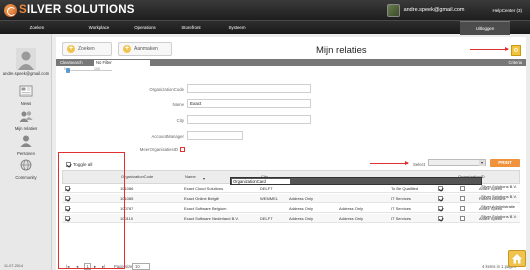  I want to click on cell-city: WEMMEL, so click(269, 198).